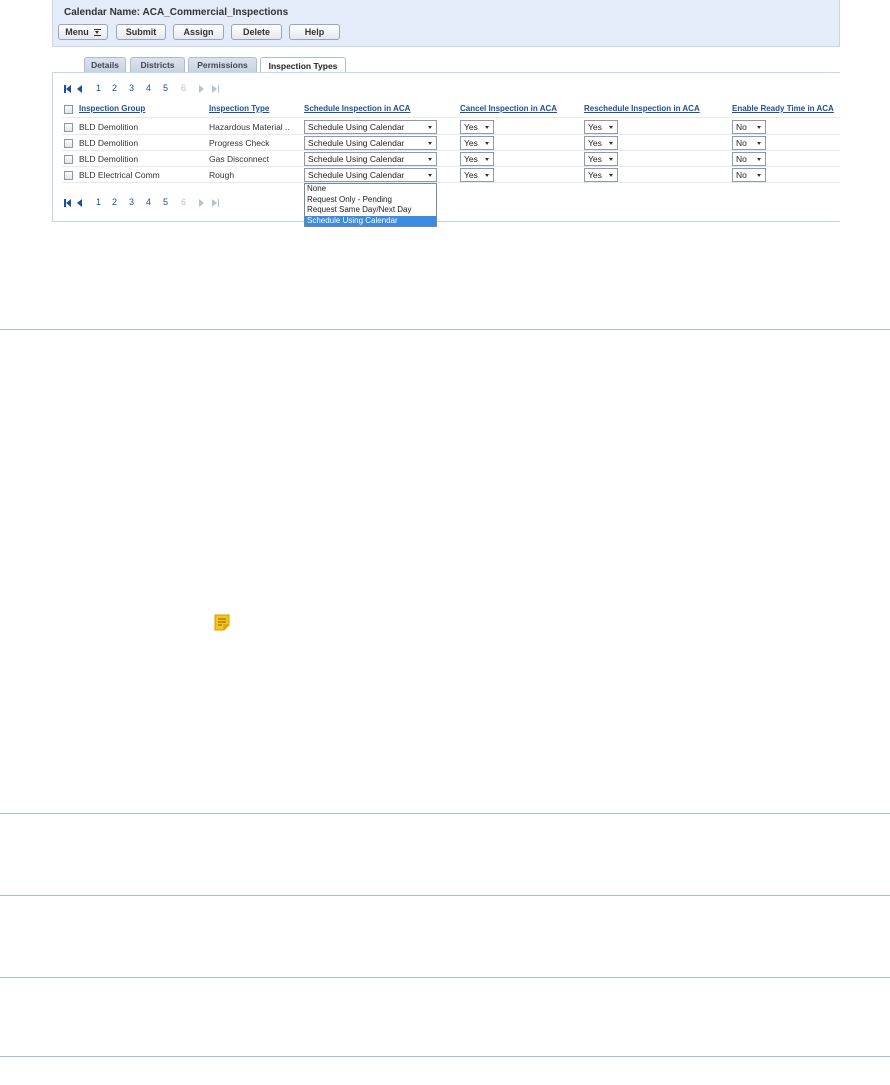 Image resolution: width=890 pixels, height=1085 pixels. Describe the element at coordinates (239, 108) in the screenshot. I see `column-header-inspection-type: Inspection Type` at that location.